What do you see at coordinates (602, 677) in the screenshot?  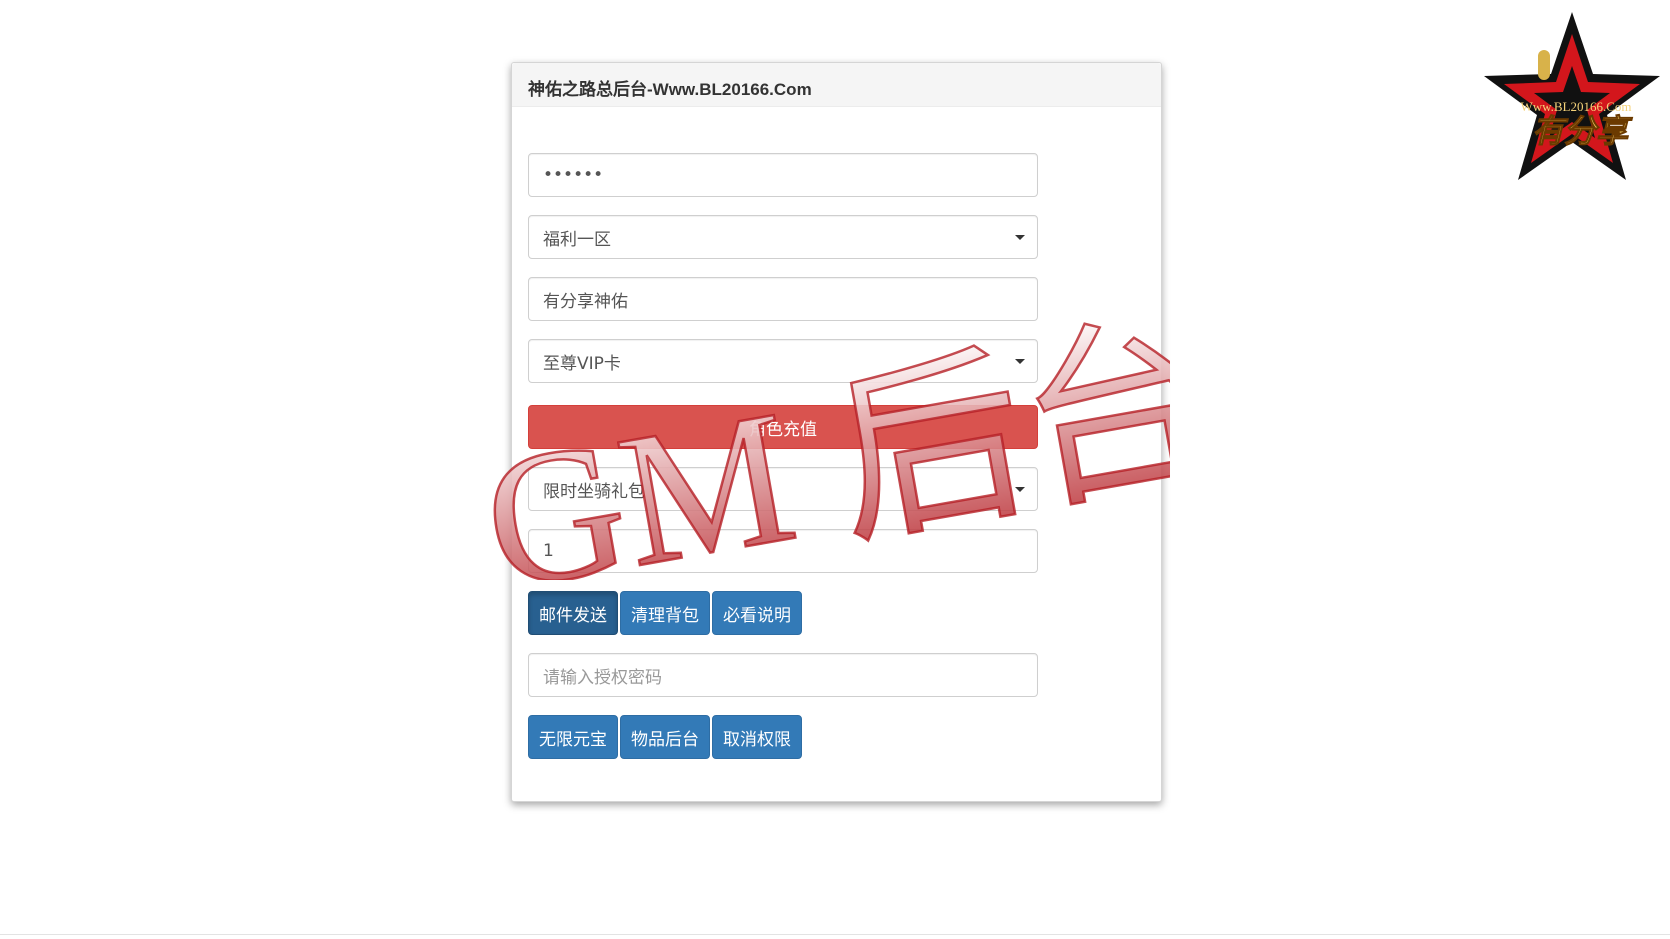 I see `auth-password-placeholder: 请输入授权密码` at bounding box center [602, 677].